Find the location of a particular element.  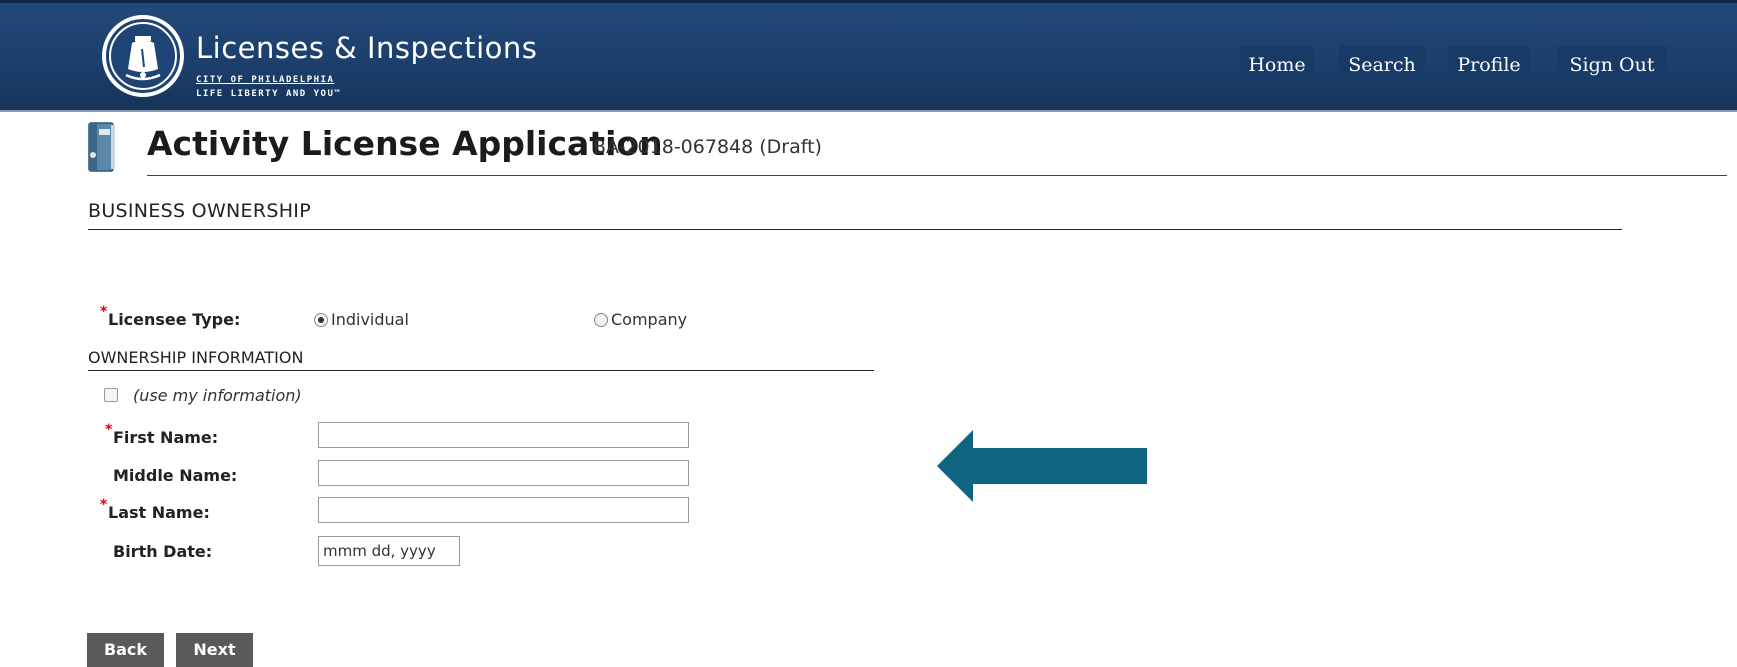

brand-city-line: CITY OF PHILADELPHIA is located at coordinates (265, 80).